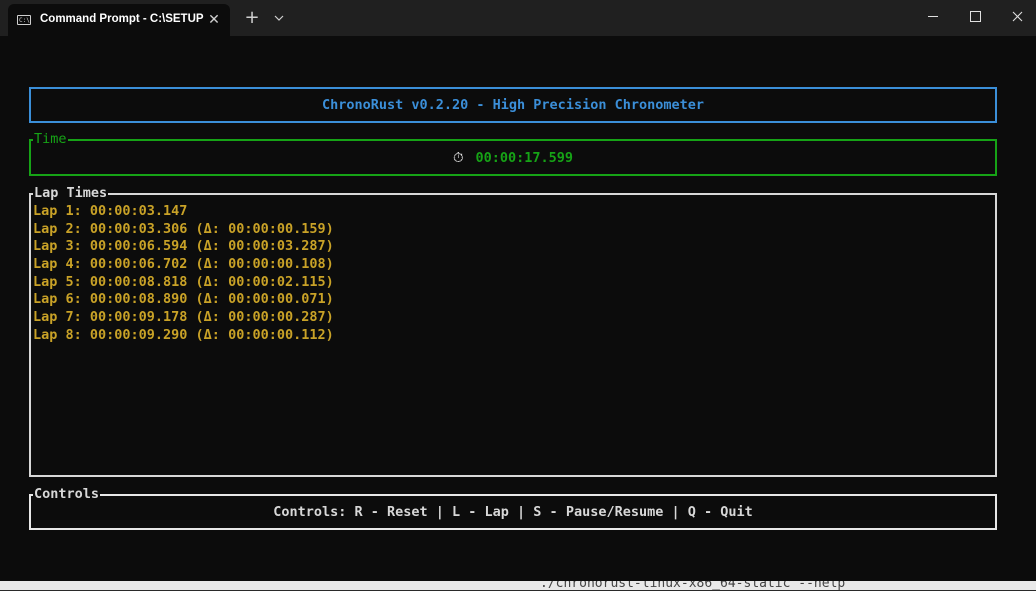  What do you see at coordinates (214, 20) in the screenshot?
I see `tab-close-icon: ✕` at bounding box center [214, 20].